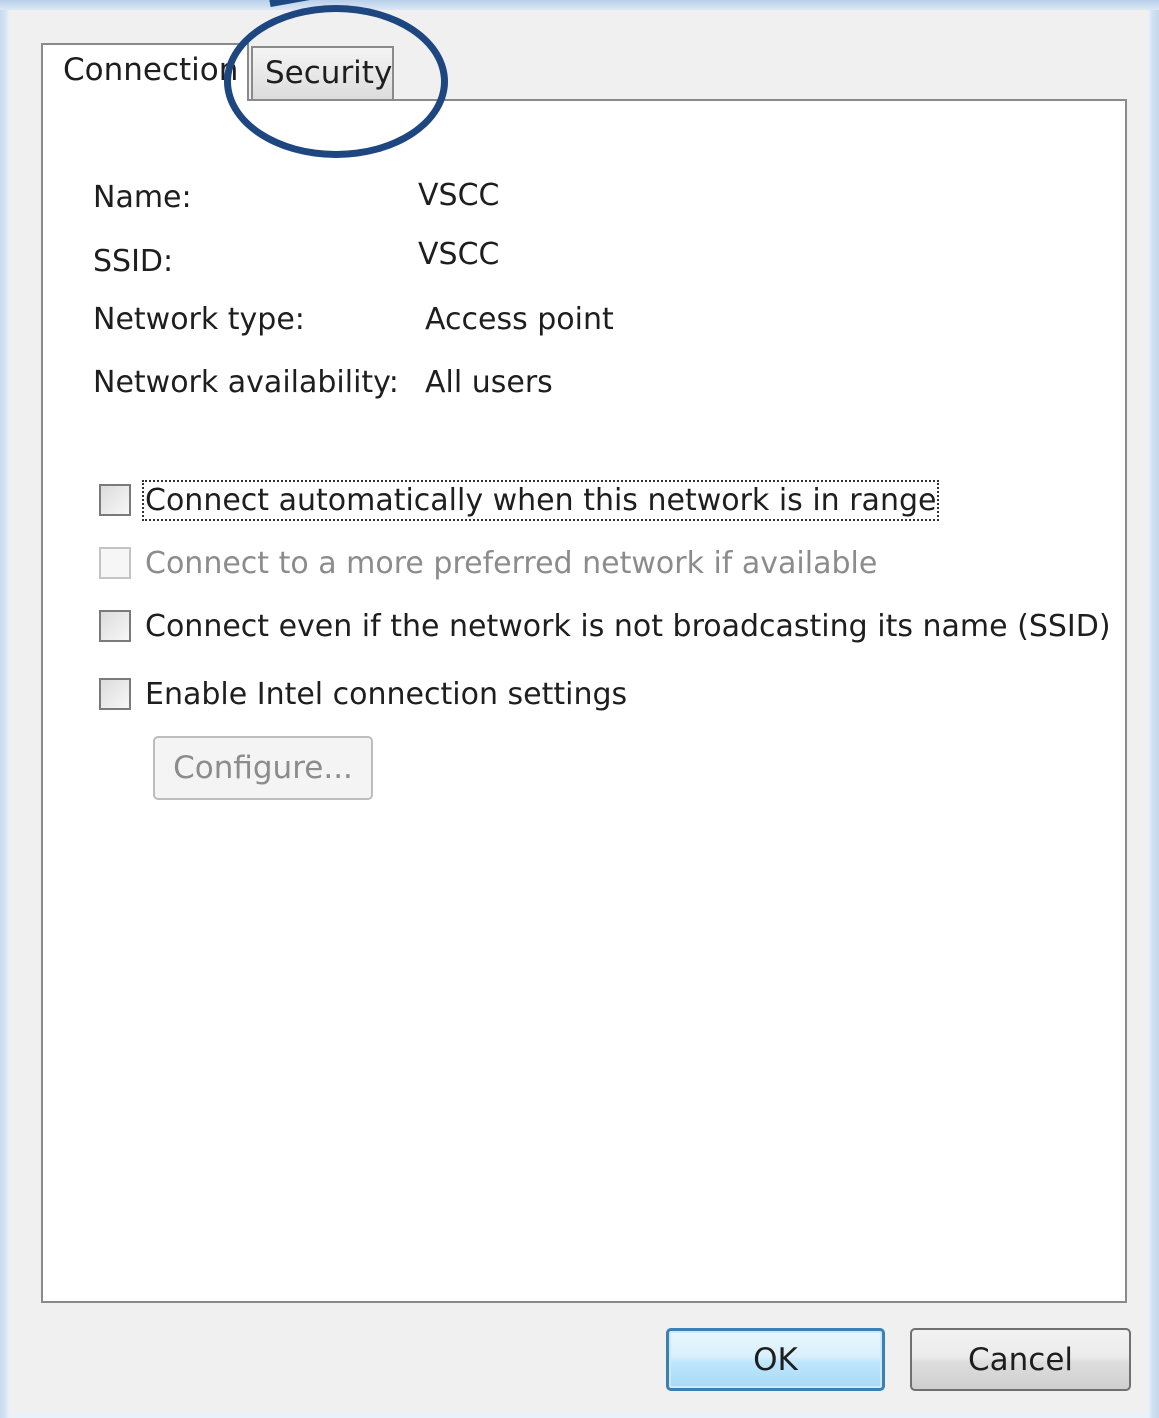  What do you see at coordinates (115, 563) in the screenshot?
I see `connect-preferred-network-checkbox` at bounding box center [115, 563].